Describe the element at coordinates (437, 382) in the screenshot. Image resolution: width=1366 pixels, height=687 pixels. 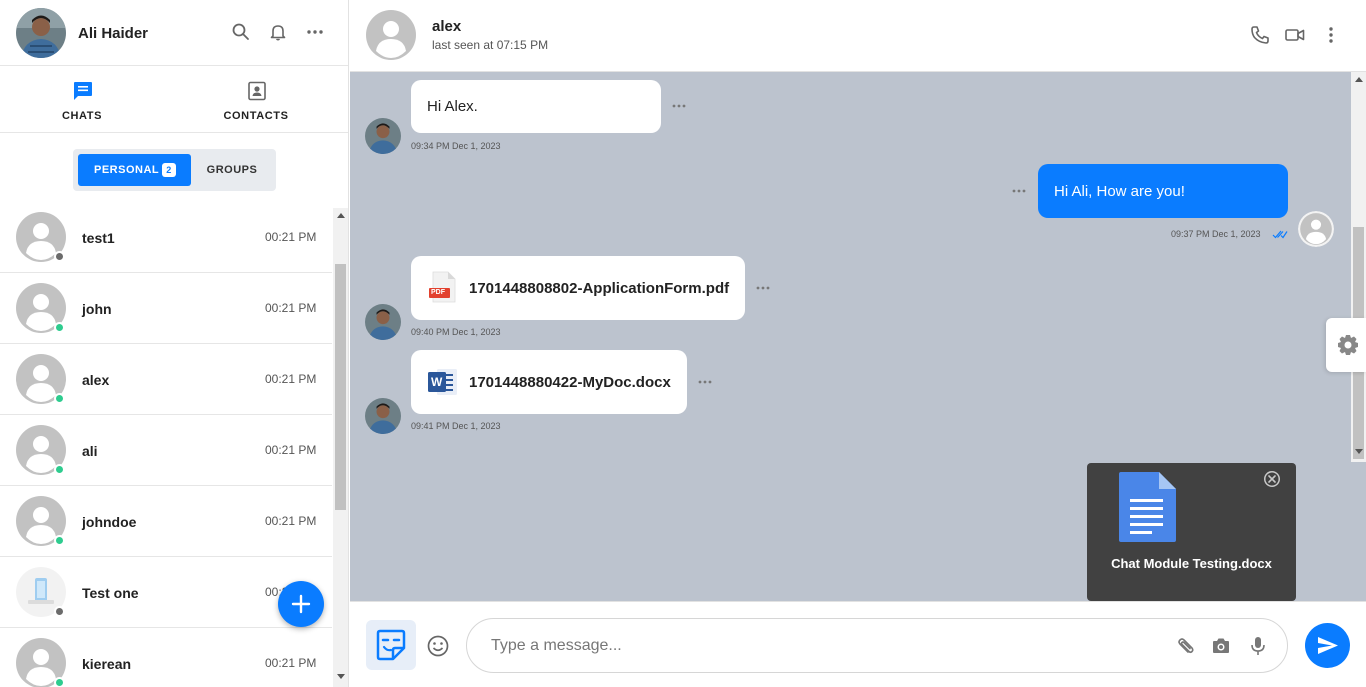
I see `word-badge: W` at that location.